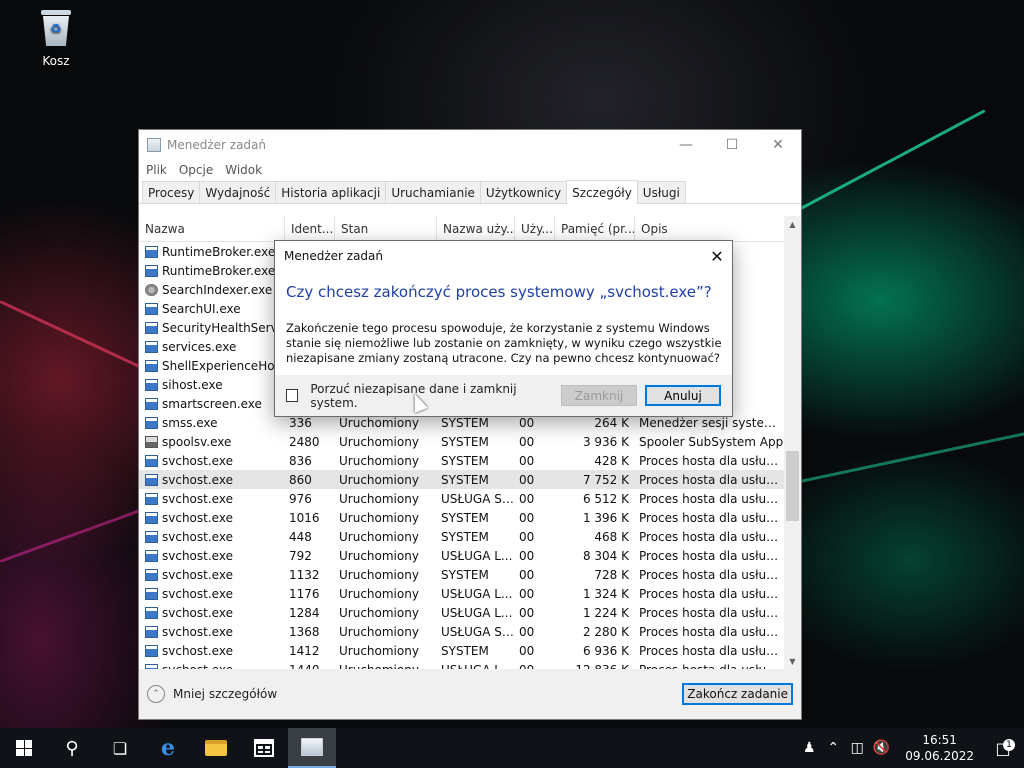 This screenshot has height=768, width=1024. Describe the element at coordinates (792, 224) in the screenshot. I see `scroll-up-icon: ▲` at that location.